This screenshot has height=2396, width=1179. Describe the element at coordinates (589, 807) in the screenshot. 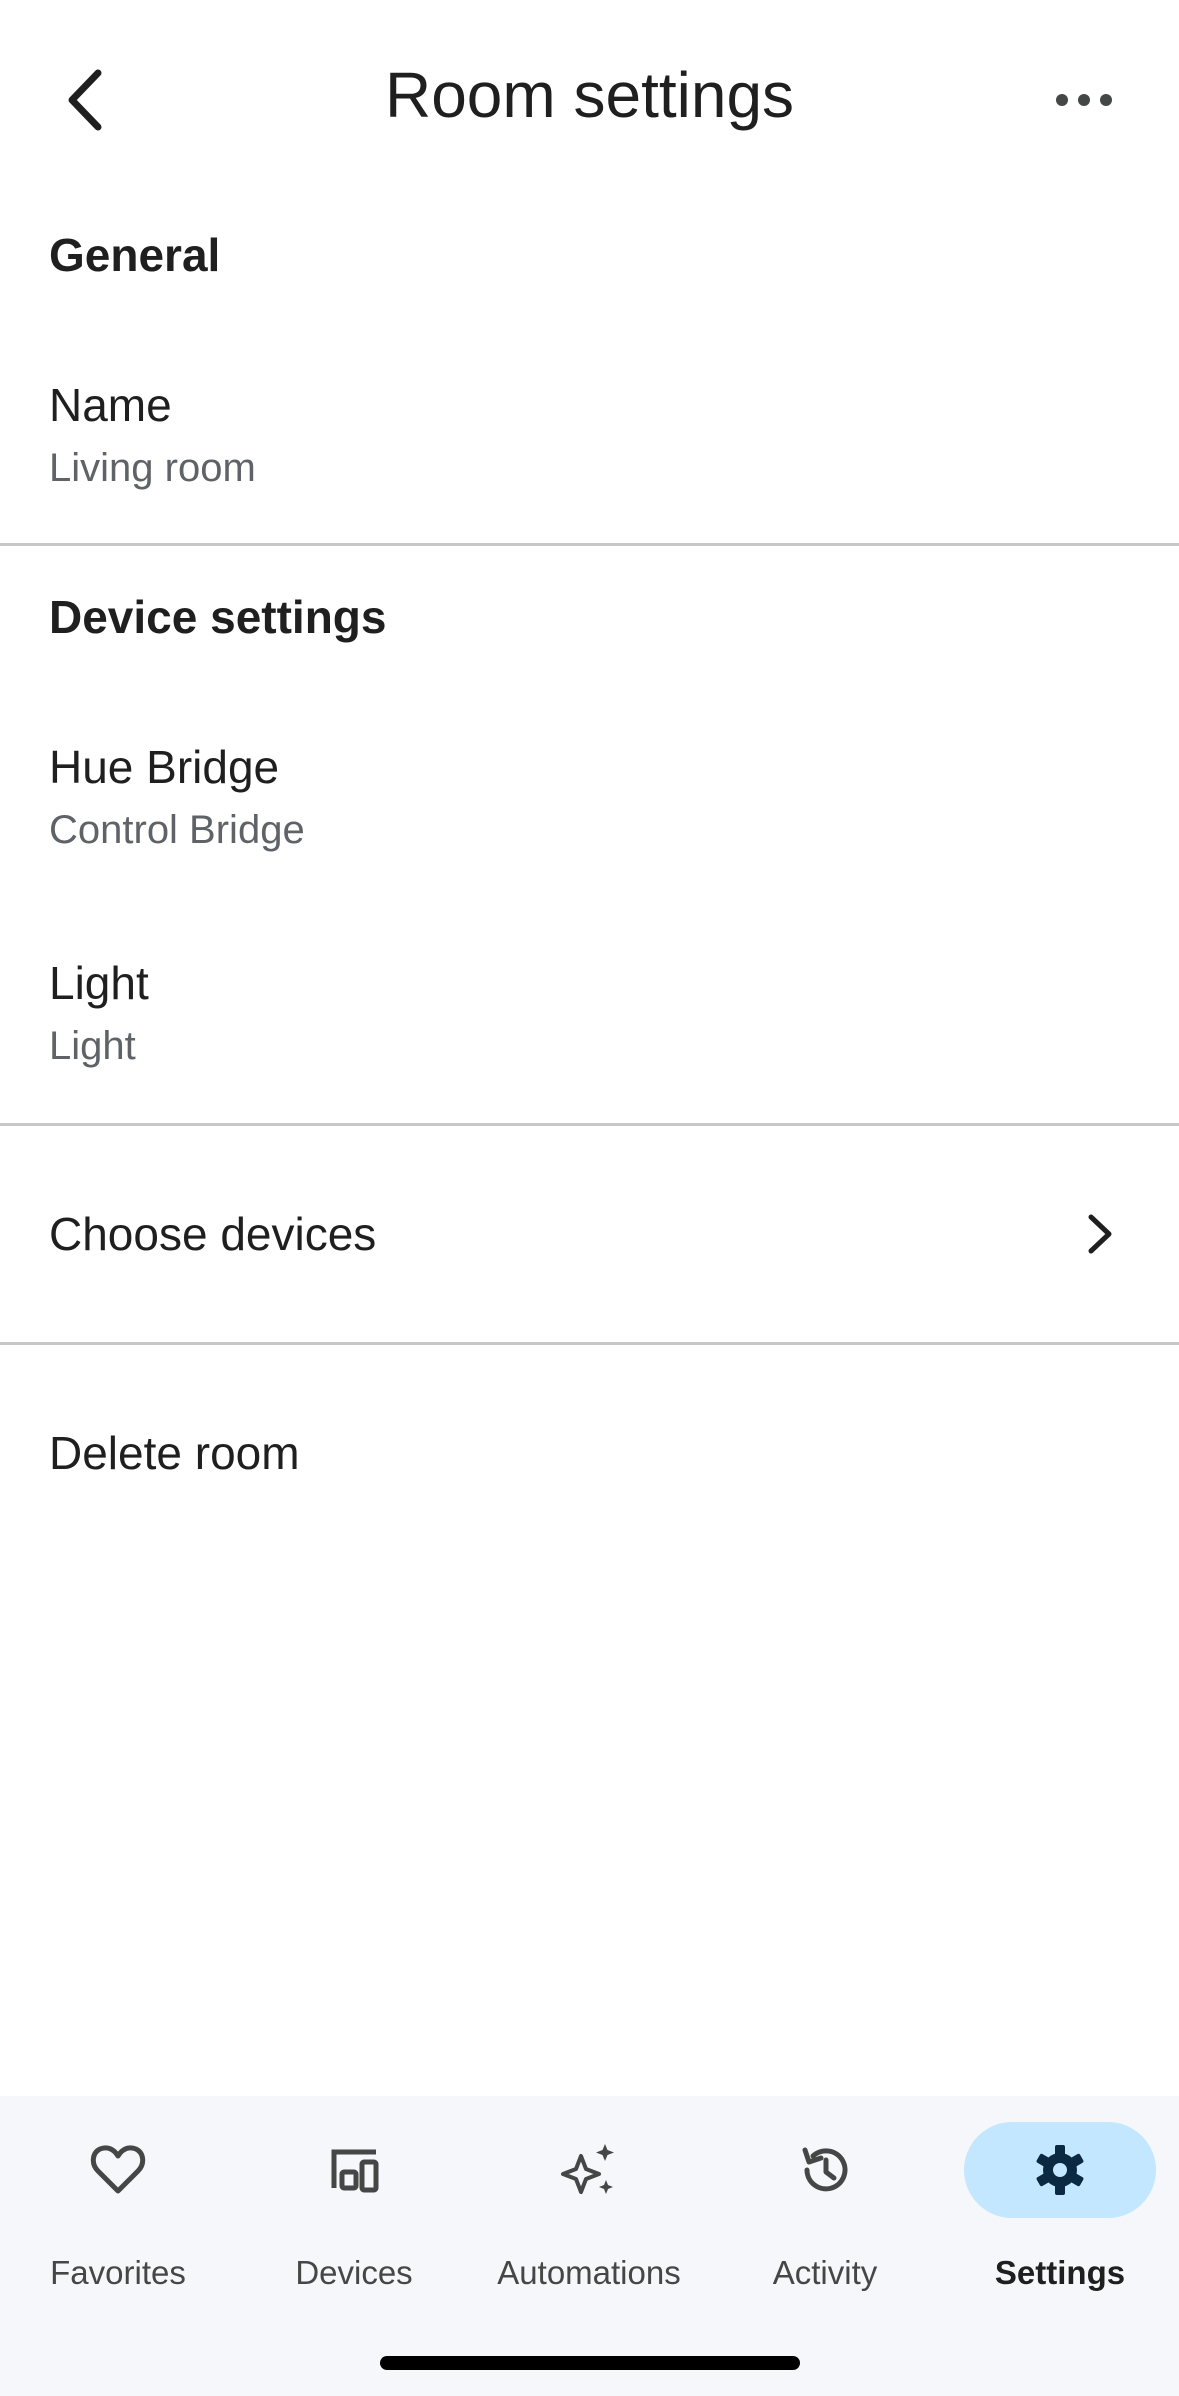

I see `device-row-hue-bridge: Hue Bridge Control Bridge` at that location.